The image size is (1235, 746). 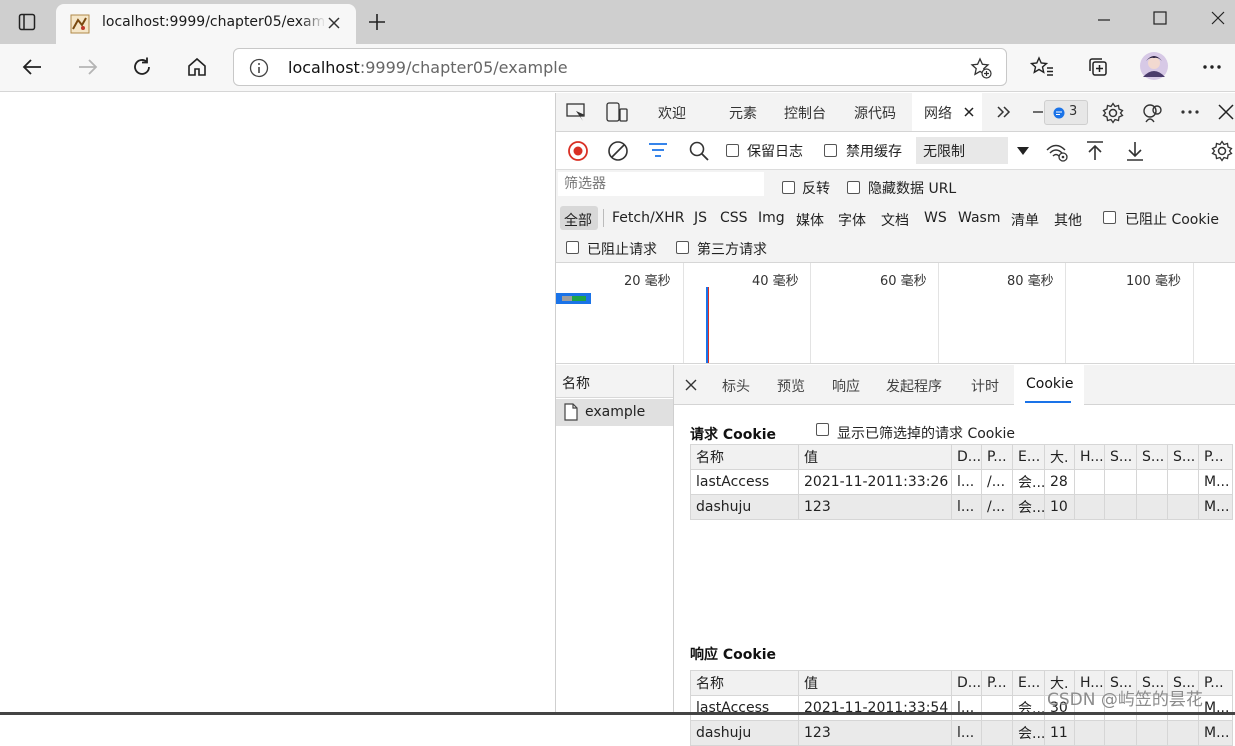 What do you see at coordinates (334, 23) in the screenshot?
I see `close-tab-icon` at bounding box center [334, 23].